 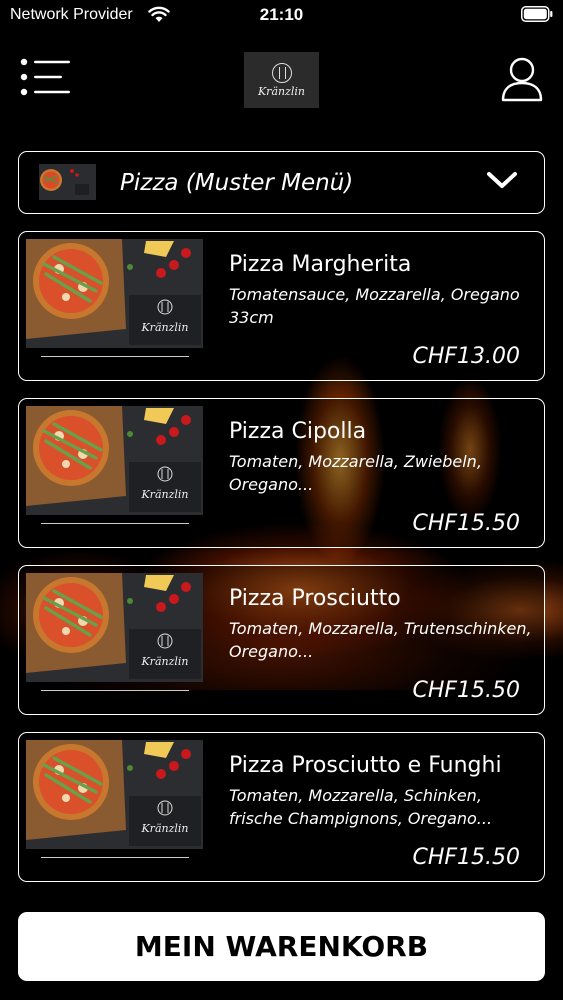 I want to click on restaurant-logo: Kränzlin, so click(x=281, y=80).